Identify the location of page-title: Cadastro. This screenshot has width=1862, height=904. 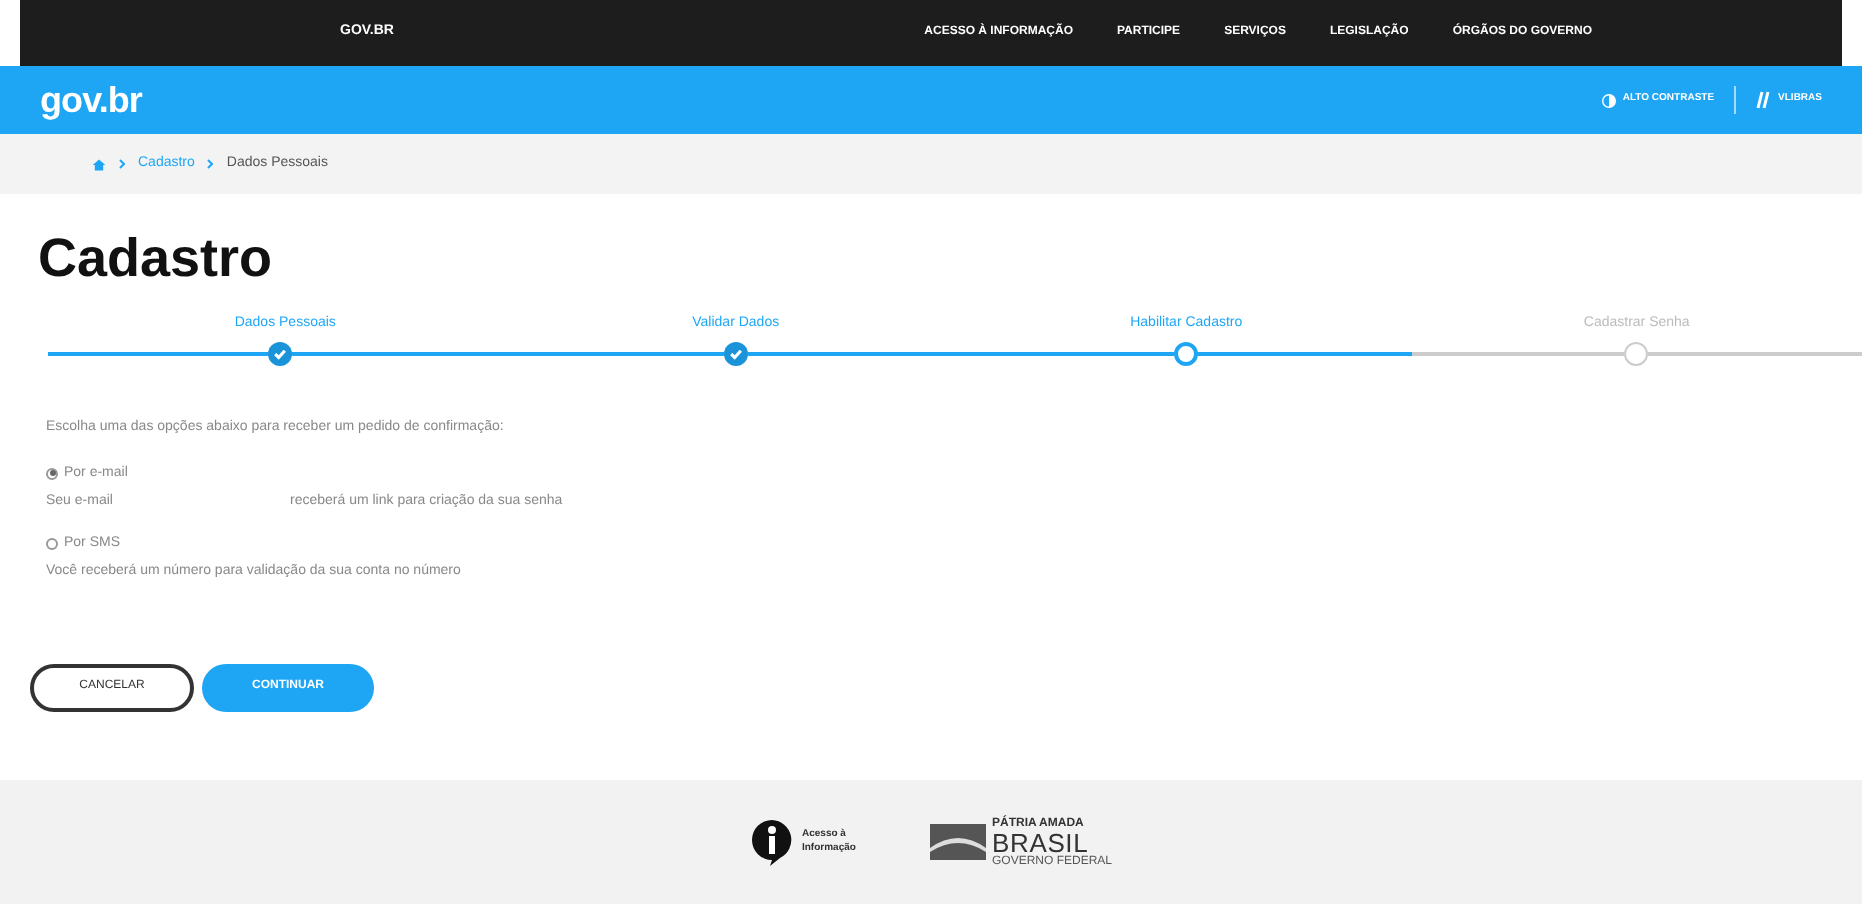
(156, 259).